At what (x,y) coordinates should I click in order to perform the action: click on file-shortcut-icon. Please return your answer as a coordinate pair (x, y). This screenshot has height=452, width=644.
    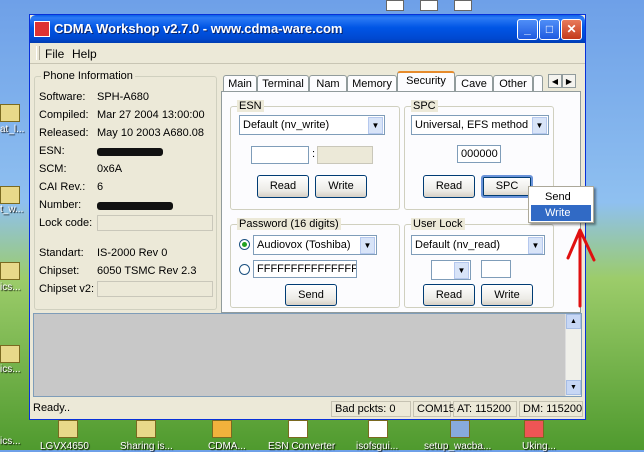
    Looking at the image, I should click on (298, 429).